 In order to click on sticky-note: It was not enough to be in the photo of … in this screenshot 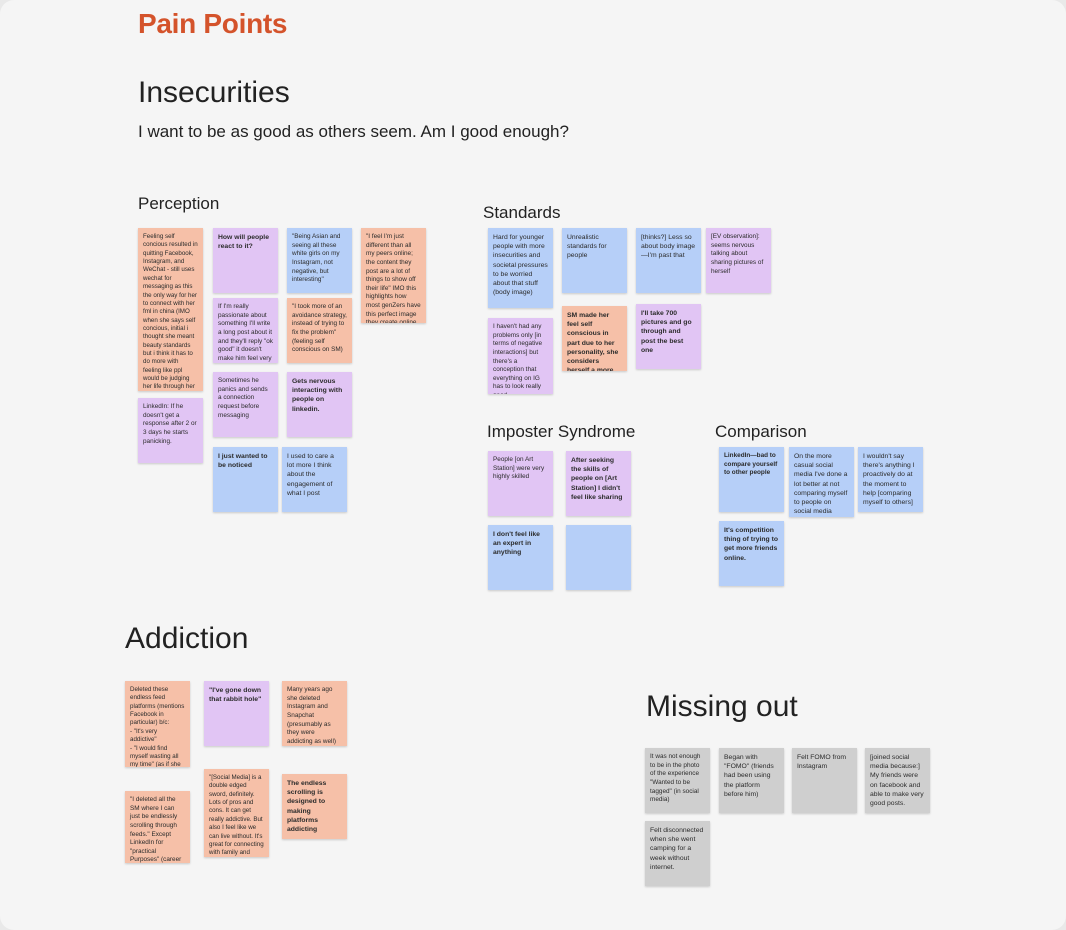, I will do `click(677, 780)`.